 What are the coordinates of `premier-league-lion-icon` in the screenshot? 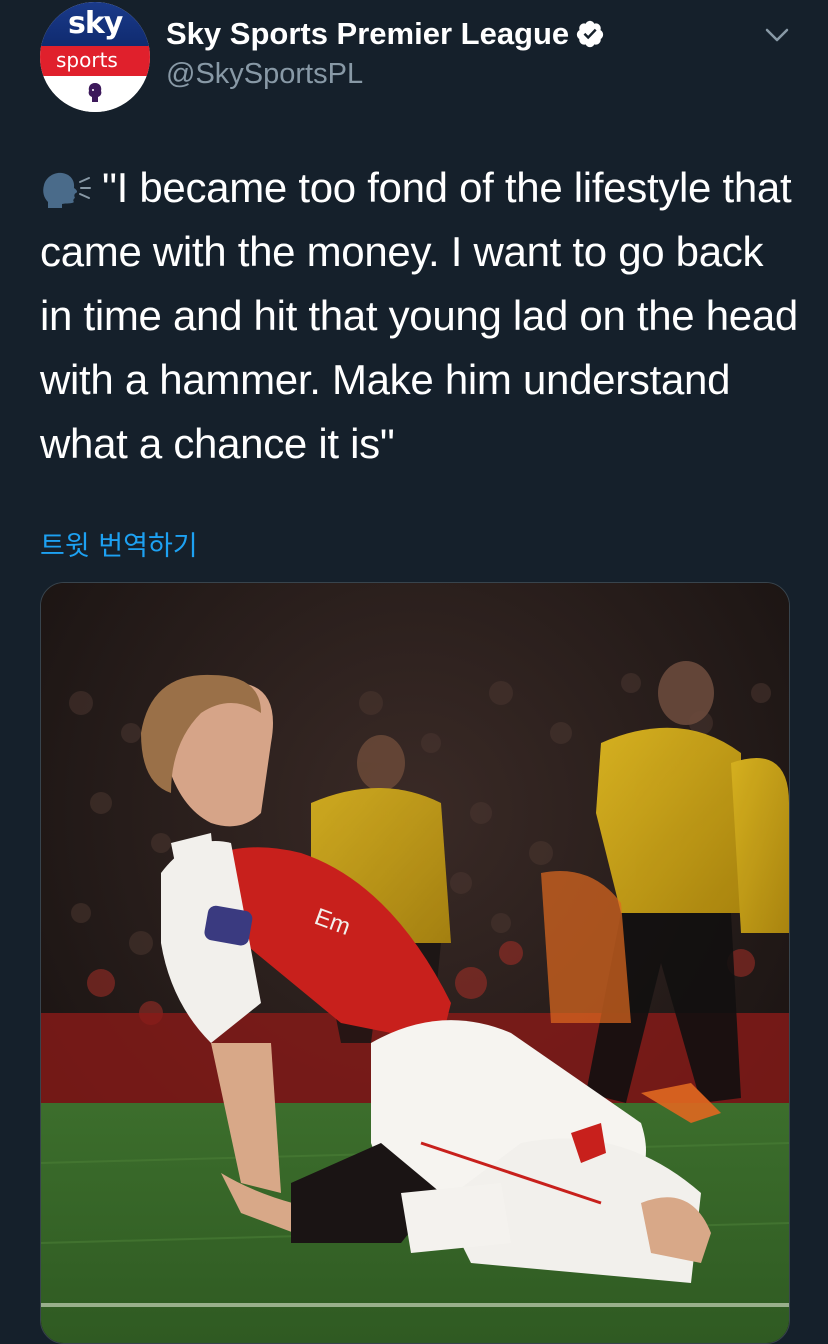 It's located at (95, 92).